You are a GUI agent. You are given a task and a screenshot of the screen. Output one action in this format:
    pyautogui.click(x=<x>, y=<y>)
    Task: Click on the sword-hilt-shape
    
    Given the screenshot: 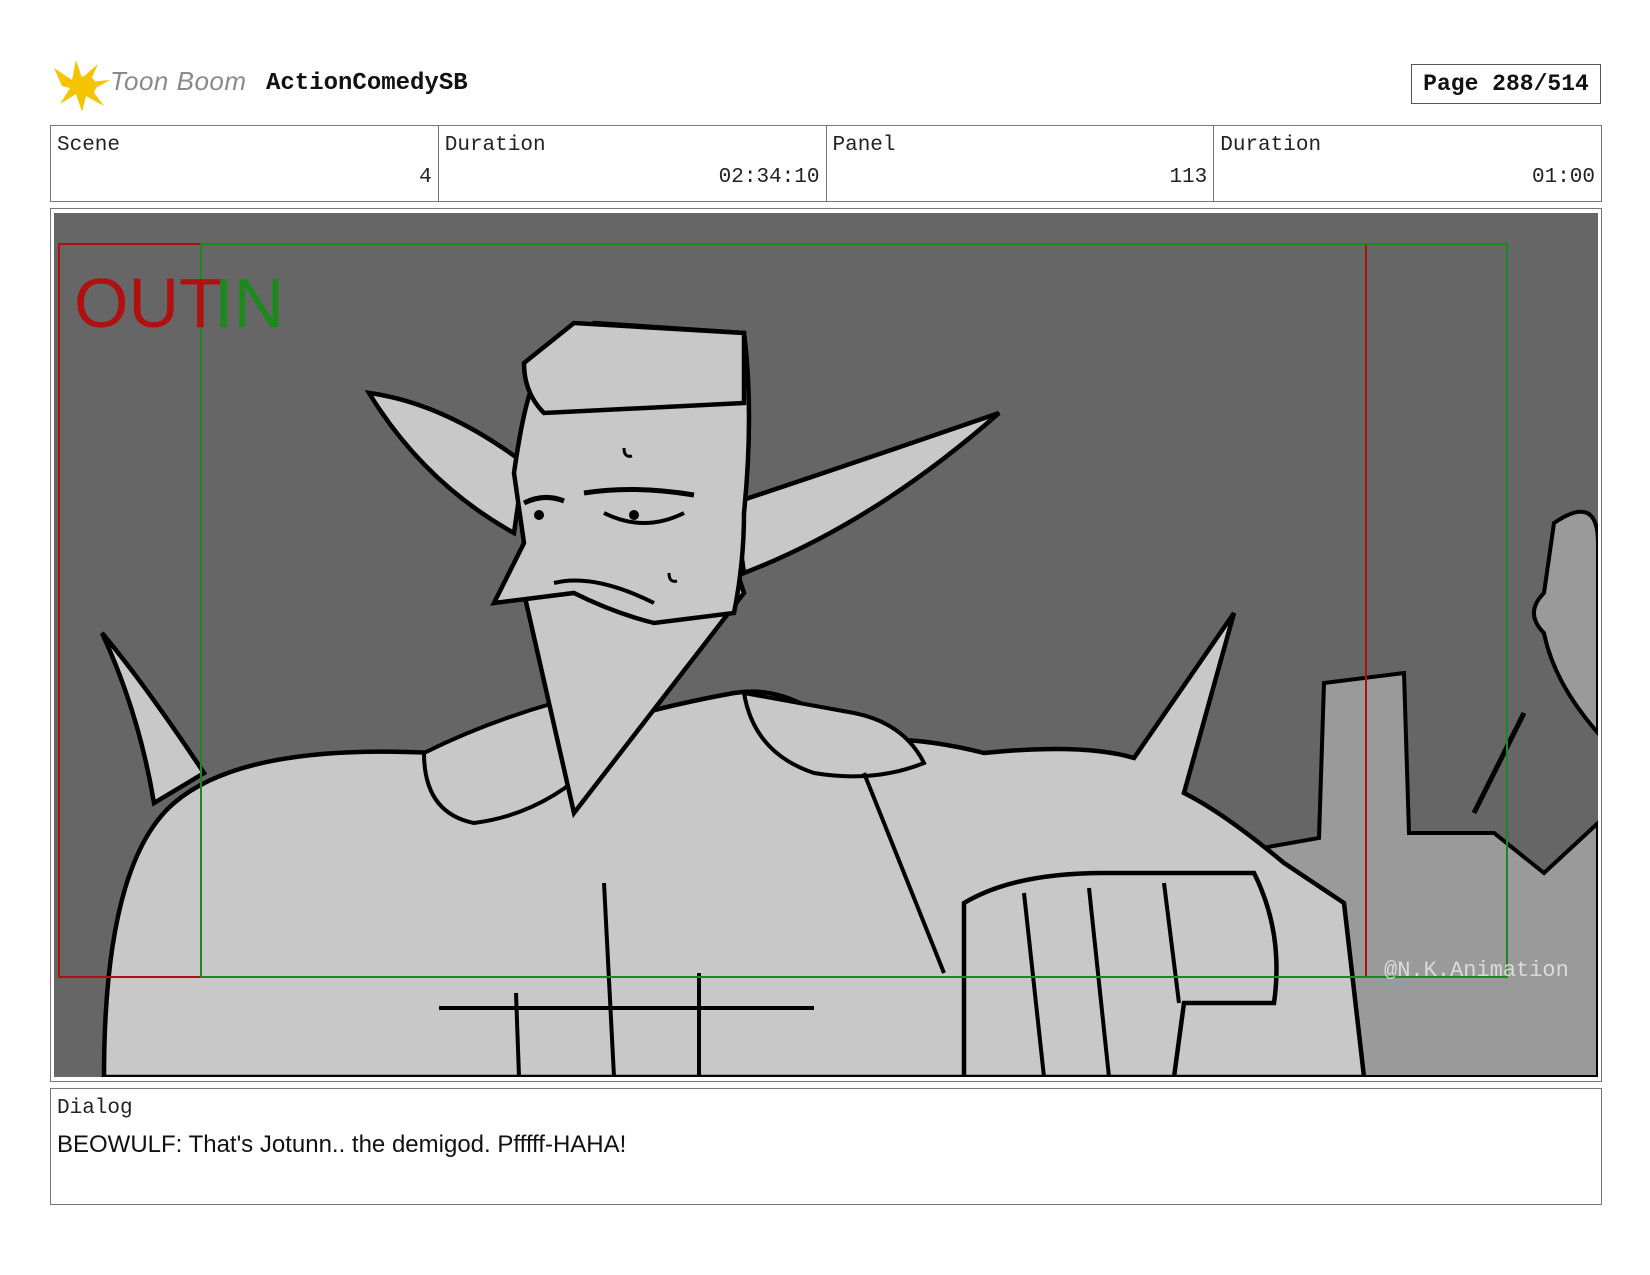 What is the action you would take?
    pyautogui.click(x=1499, y=763)
    